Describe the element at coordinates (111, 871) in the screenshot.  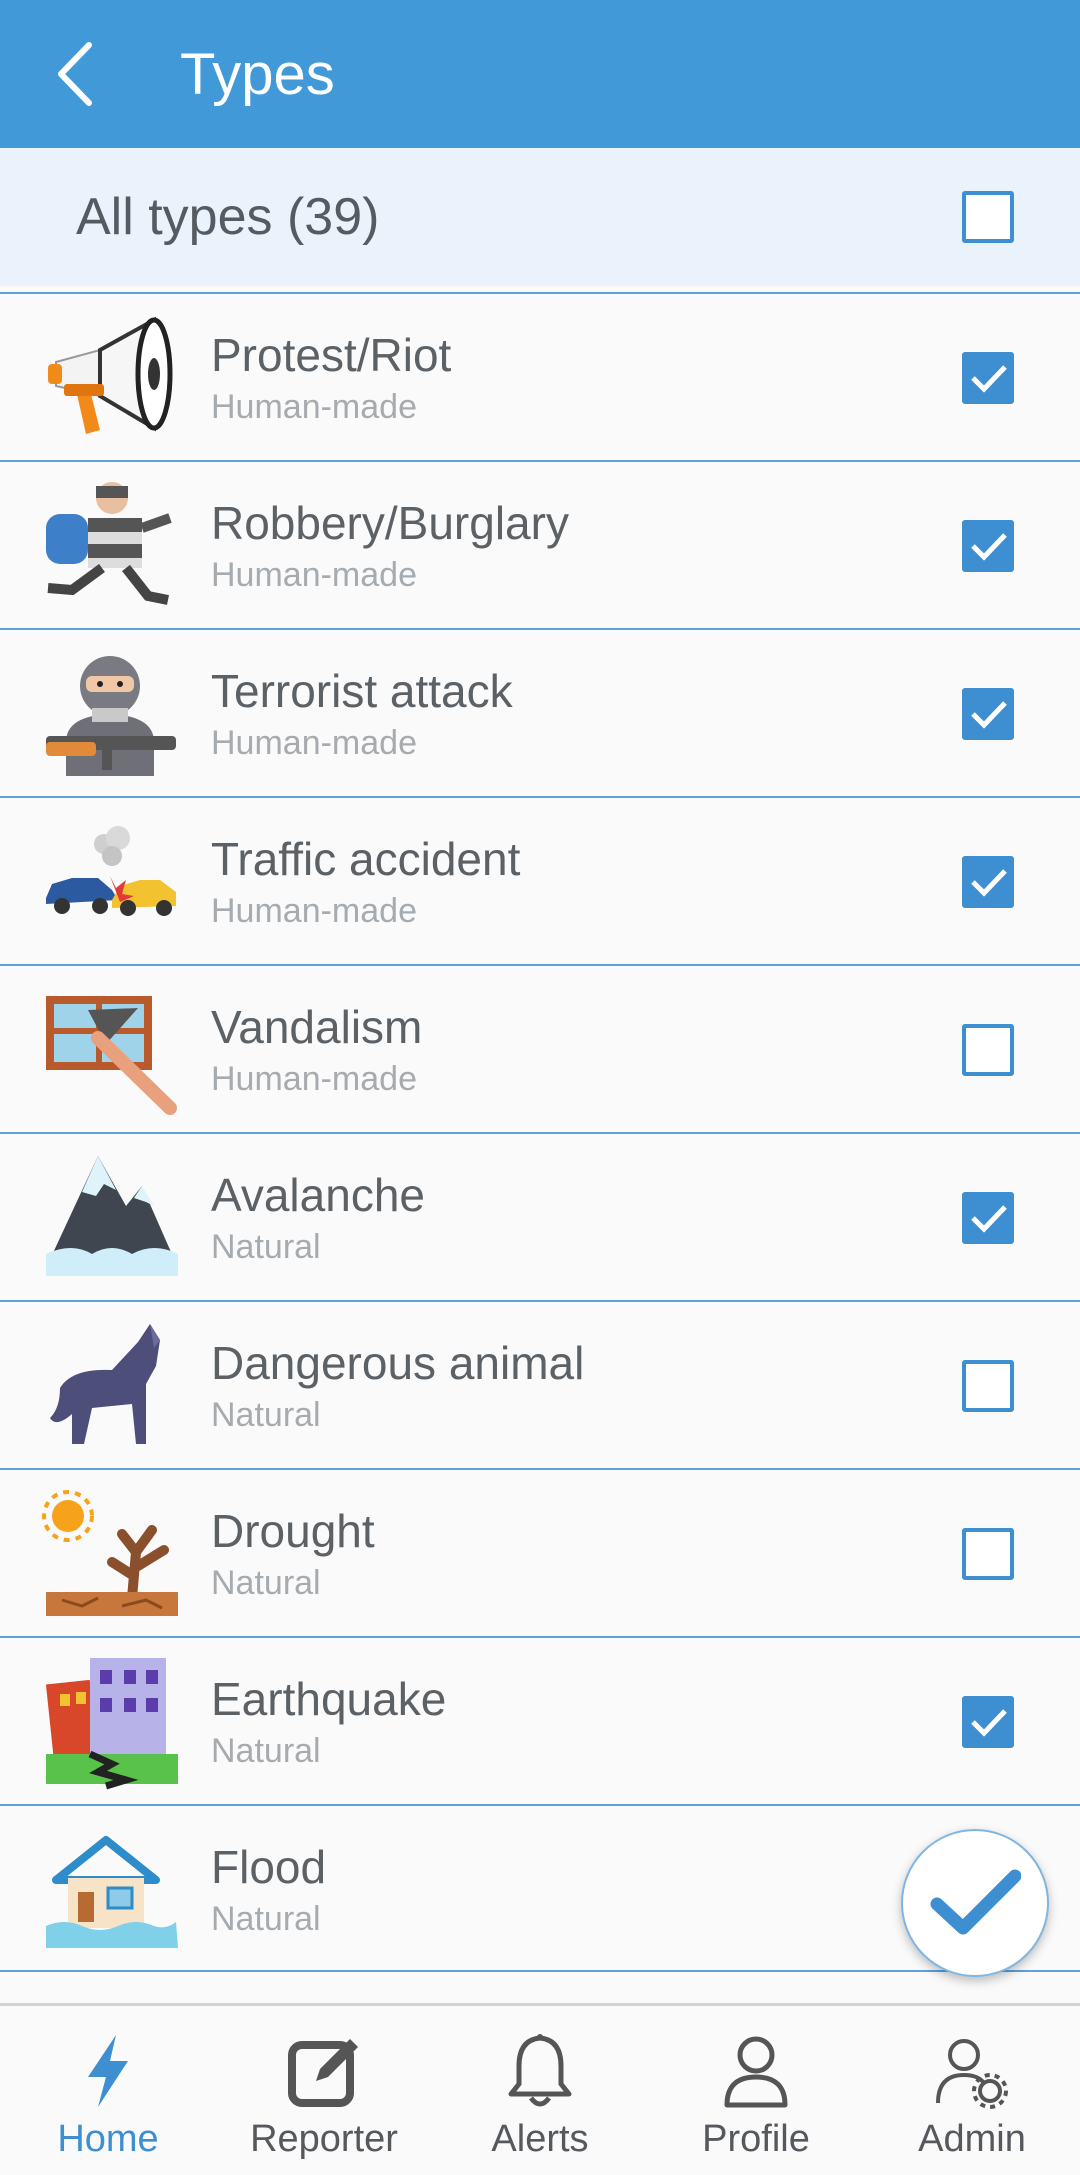
I see `car-crash-icon` at that location.